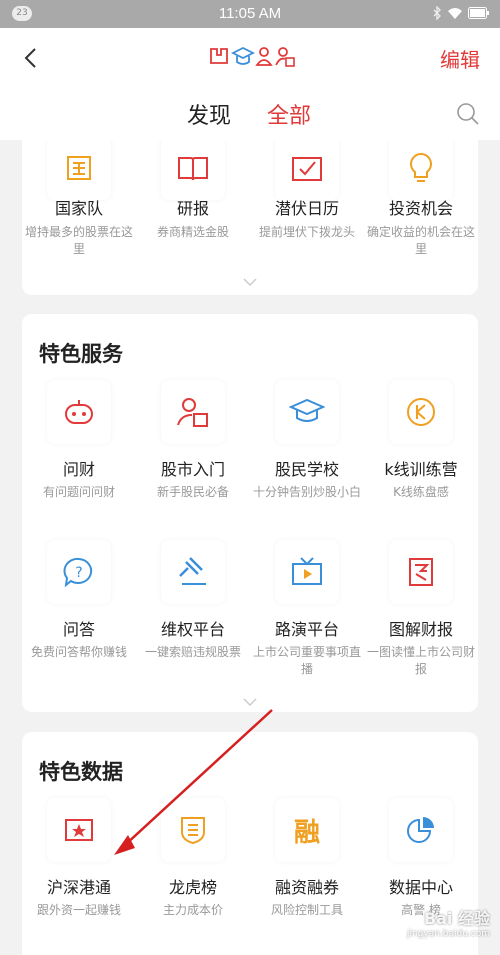  I want to click on graduation-cap-icon, so click(307, 410).